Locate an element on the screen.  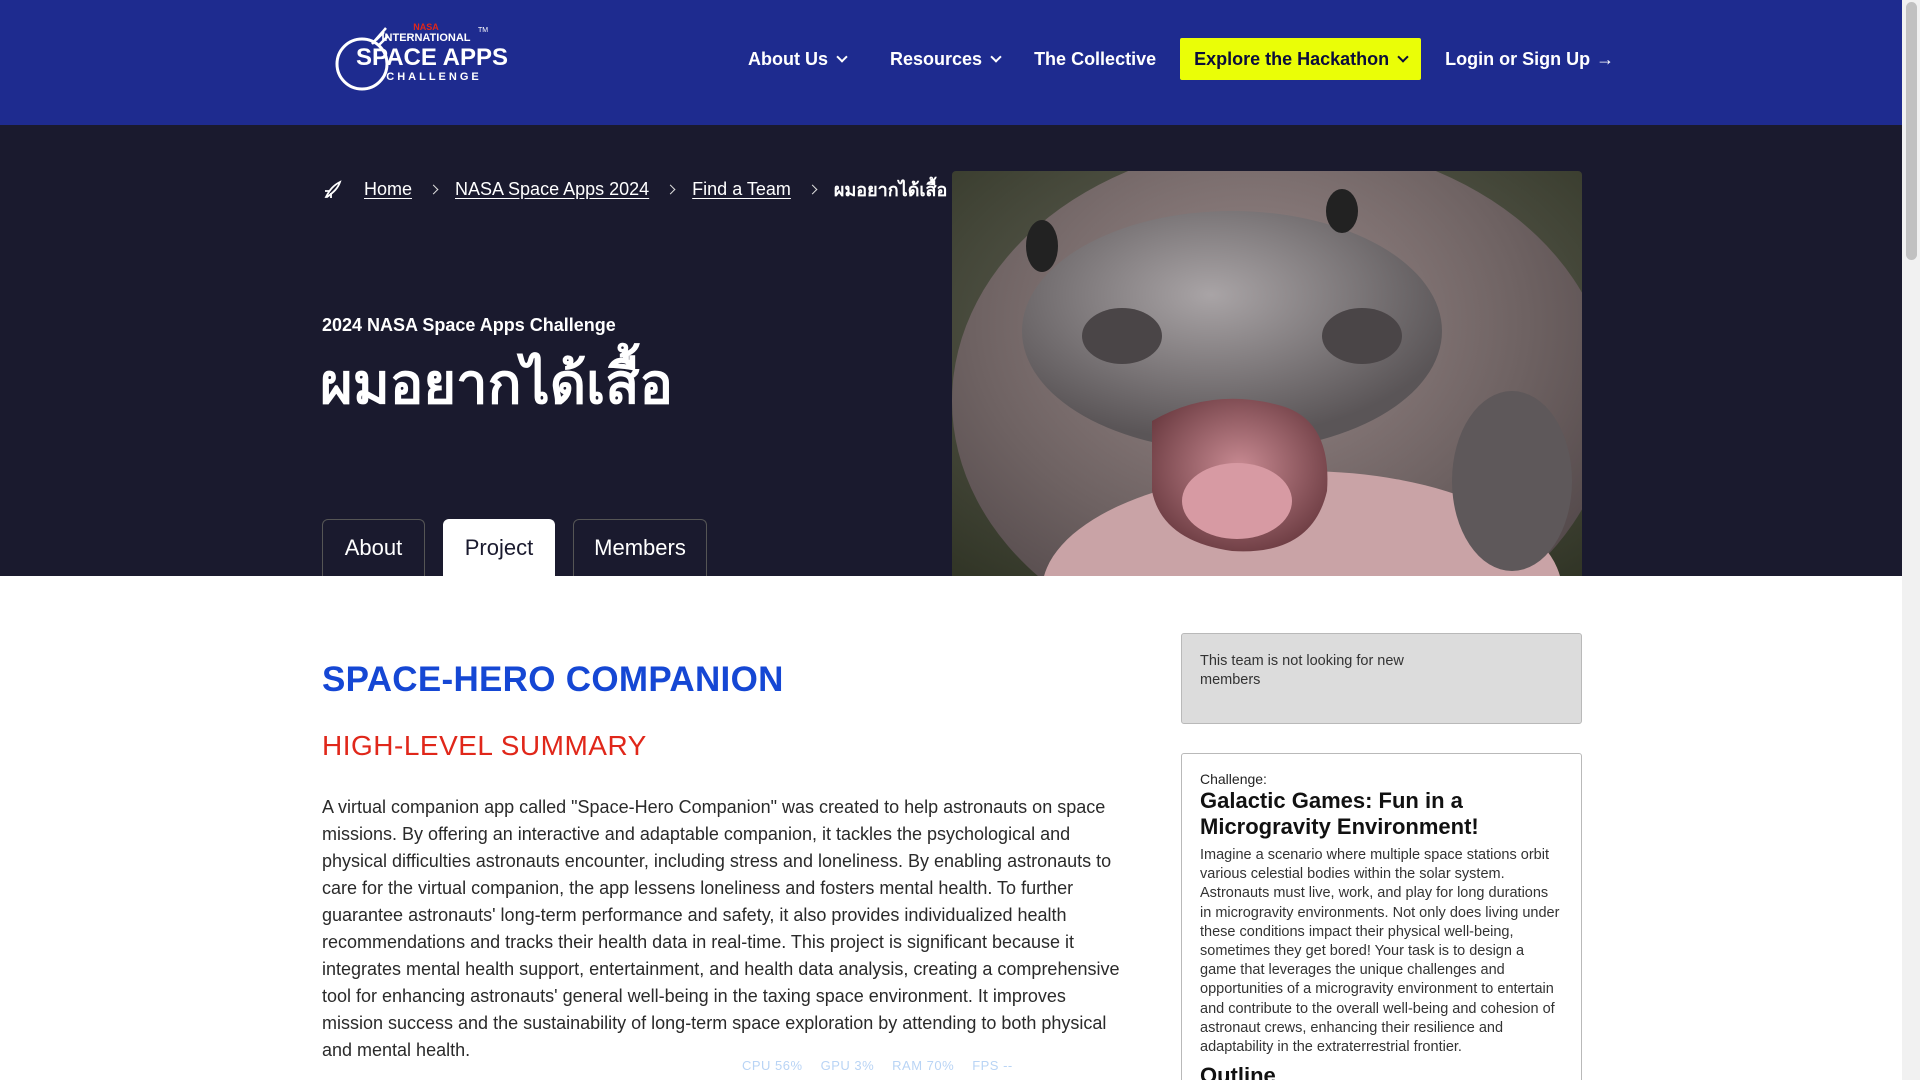
tab-project: Project is located at coordinates (499, 547).